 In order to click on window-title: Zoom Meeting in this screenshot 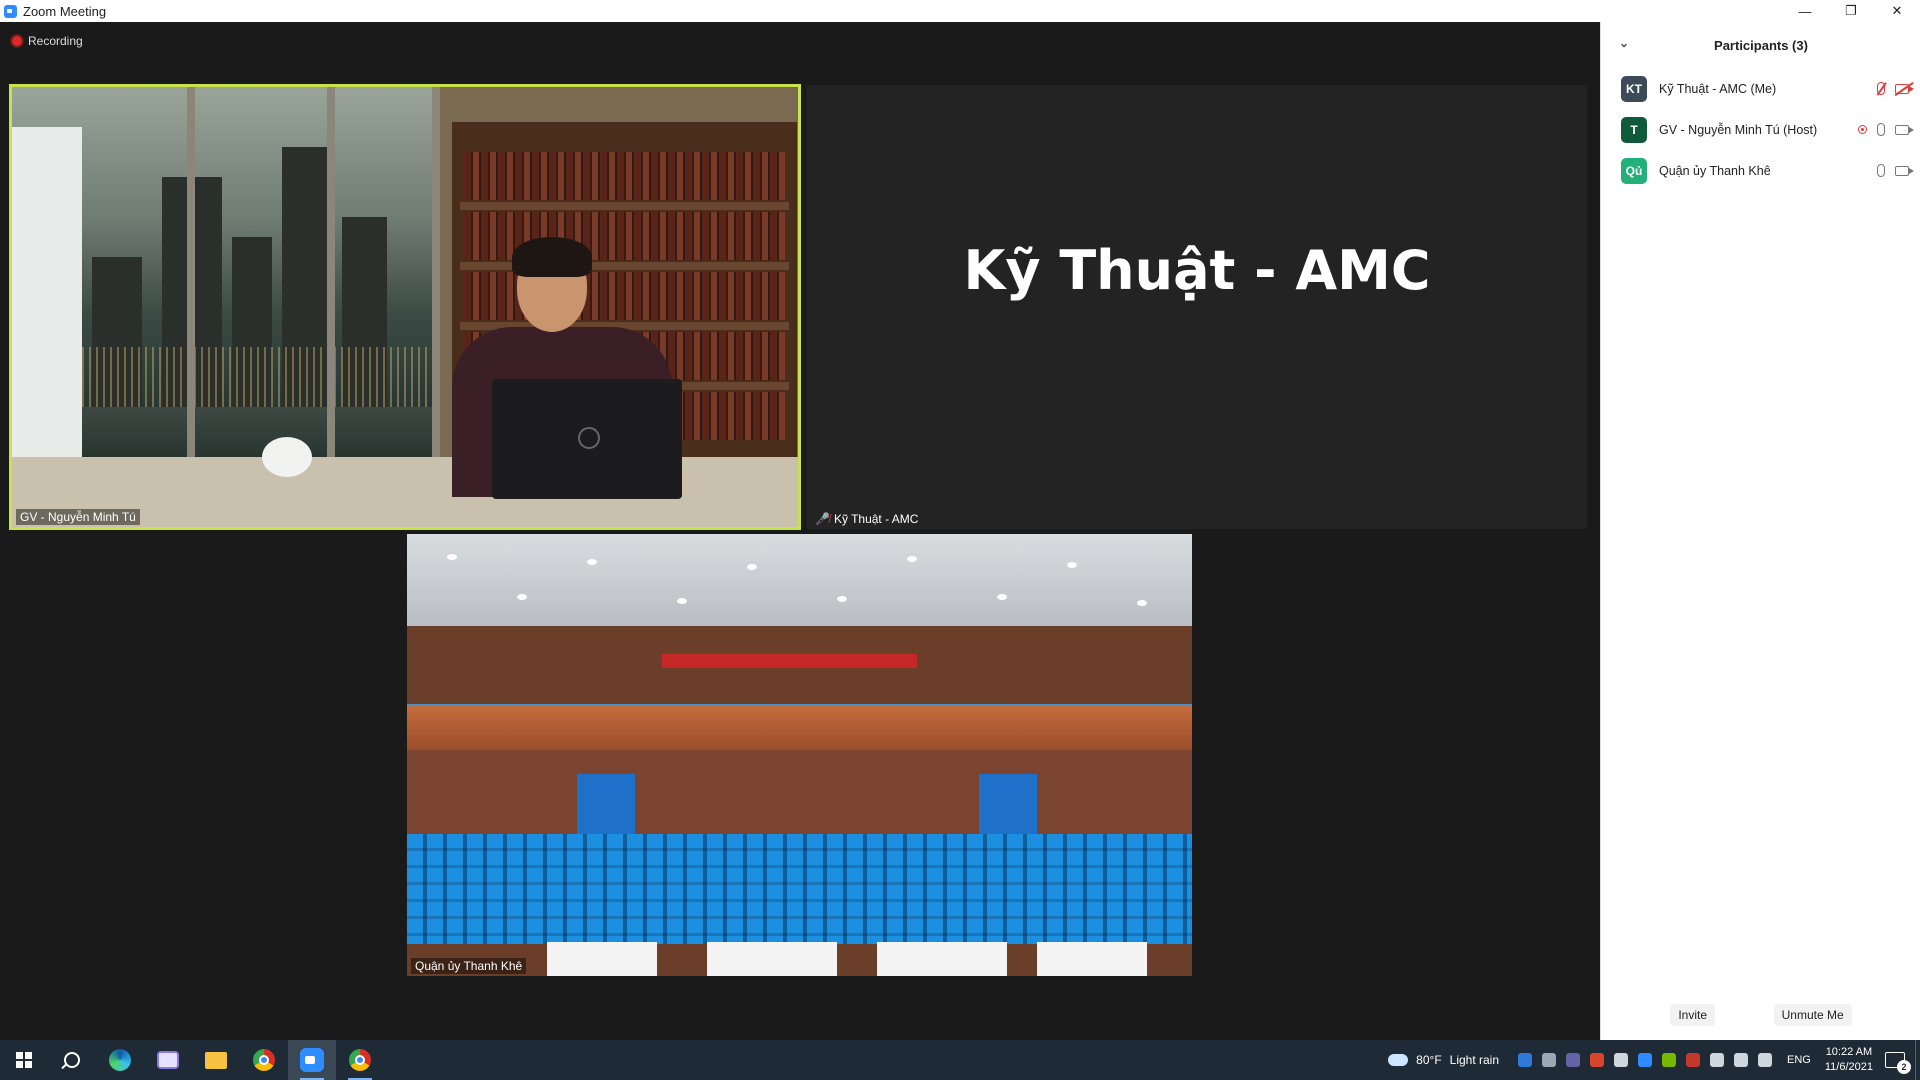, I will do `click(65, 11)`.